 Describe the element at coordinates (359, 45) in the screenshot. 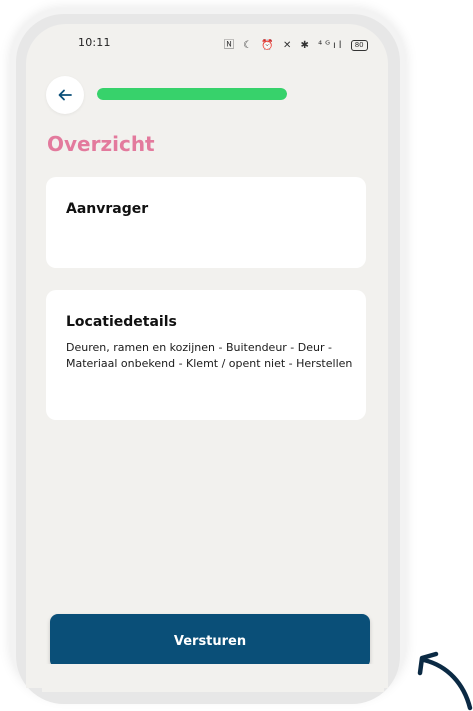

I see `battery-icon: 80` at that location.